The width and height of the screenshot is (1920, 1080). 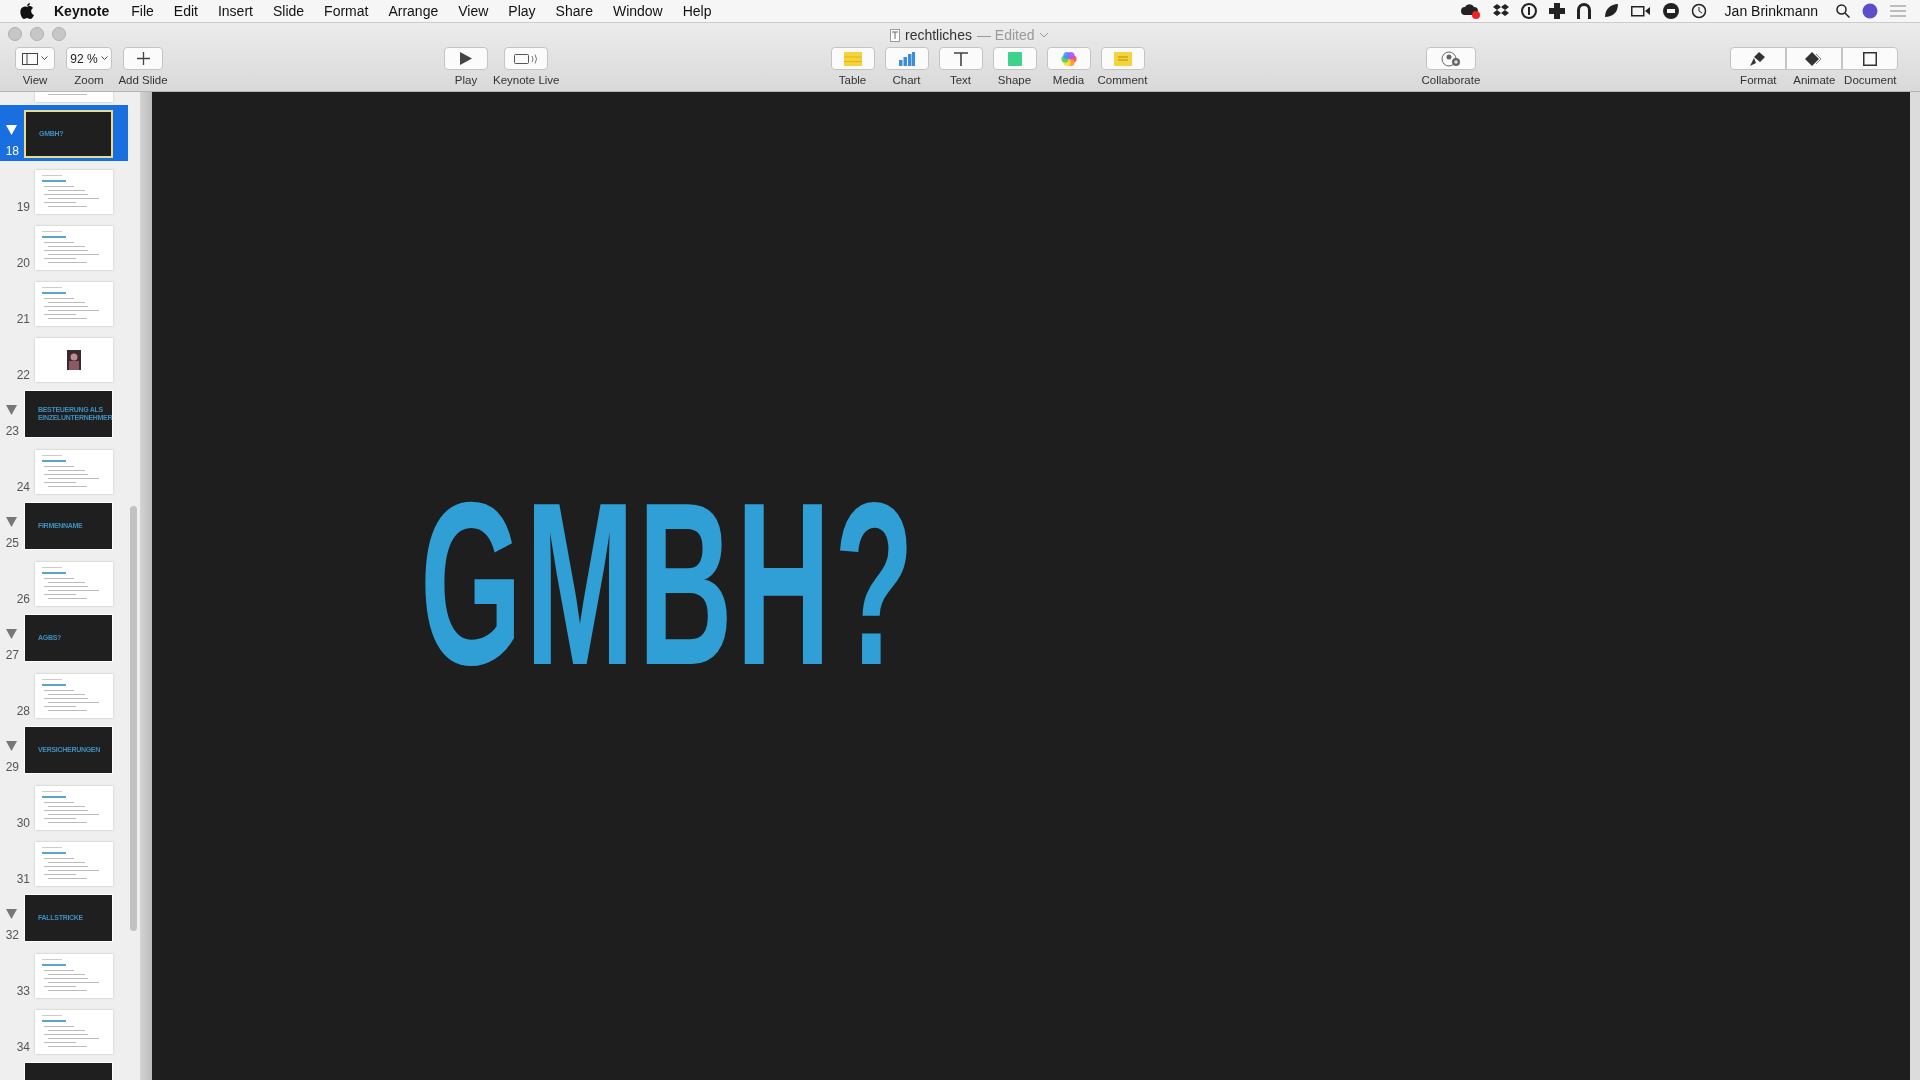 I want to click on text-icon, so click(x=960, y=58).